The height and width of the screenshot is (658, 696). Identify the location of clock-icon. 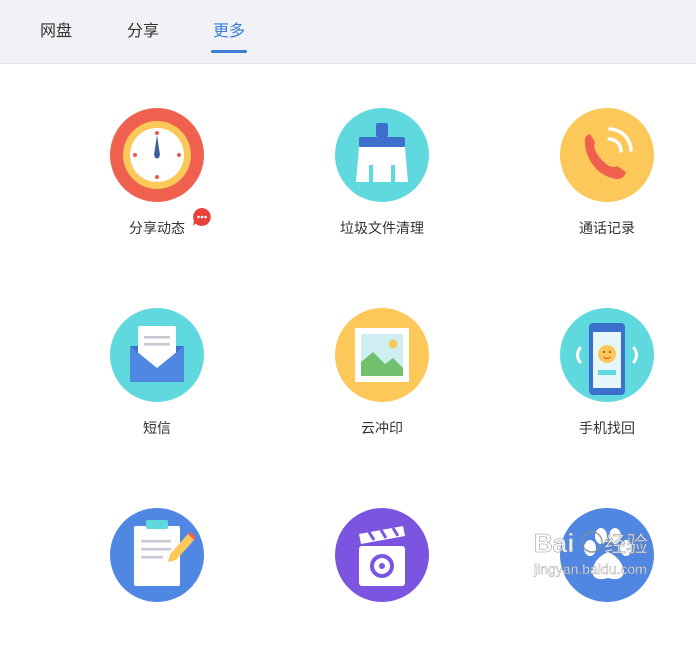
(157, 155).